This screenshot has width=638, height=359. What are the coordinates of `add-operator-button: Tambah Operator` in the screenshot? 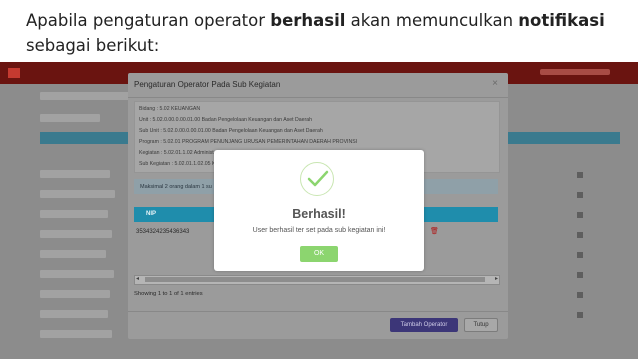 It's located at (424, 325).